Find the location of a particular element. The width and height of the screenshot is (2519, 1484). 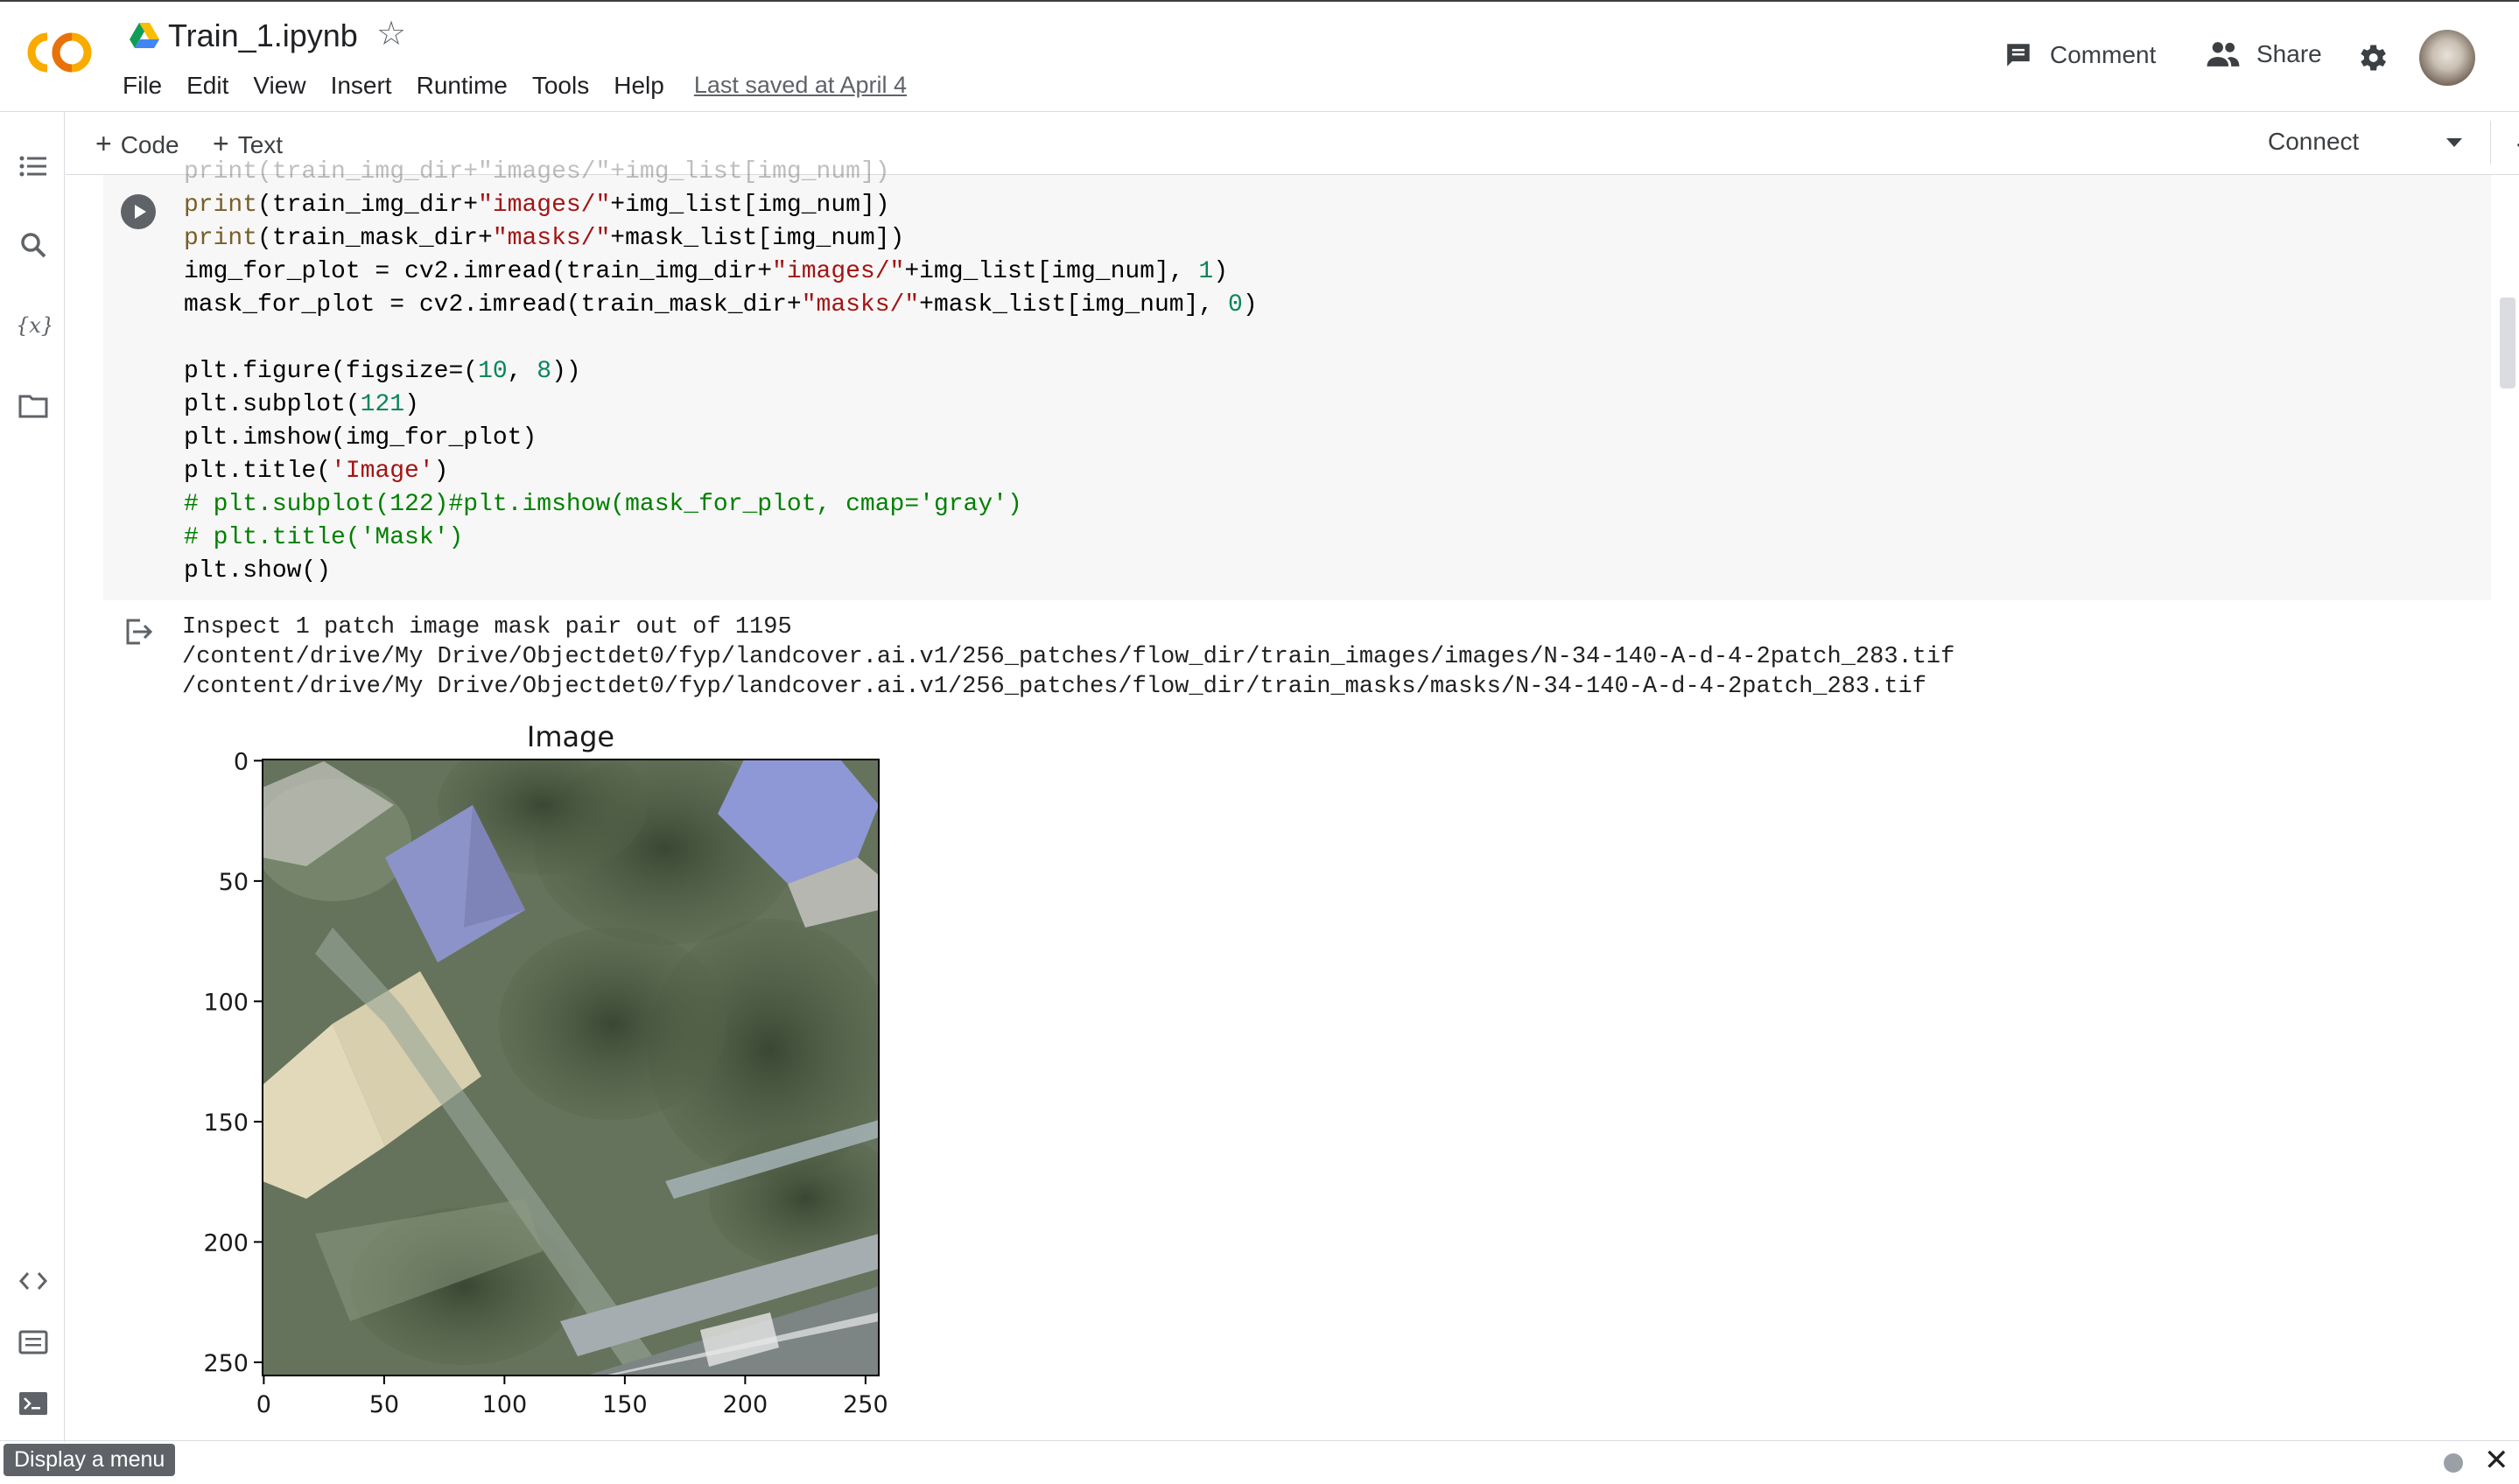

output-icon is located at coordinates (139, 632).